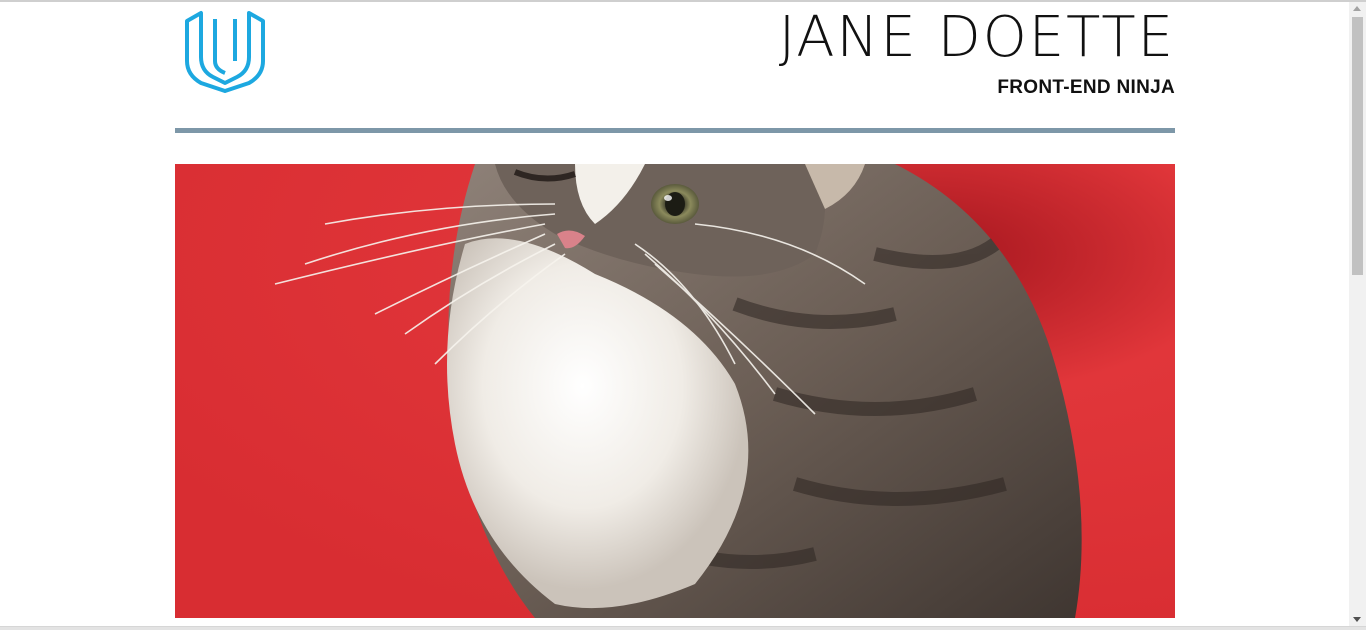  Describe the element at coordinates (1357, 8) in the screenshot. I see `scroll-up-icon` at that location.